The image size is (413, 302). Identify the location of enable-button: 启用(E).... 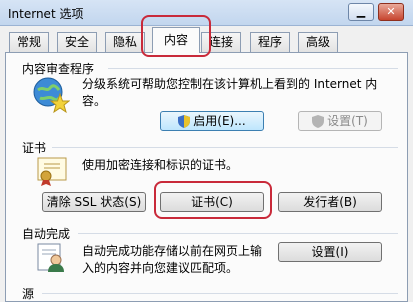
(212, 121).